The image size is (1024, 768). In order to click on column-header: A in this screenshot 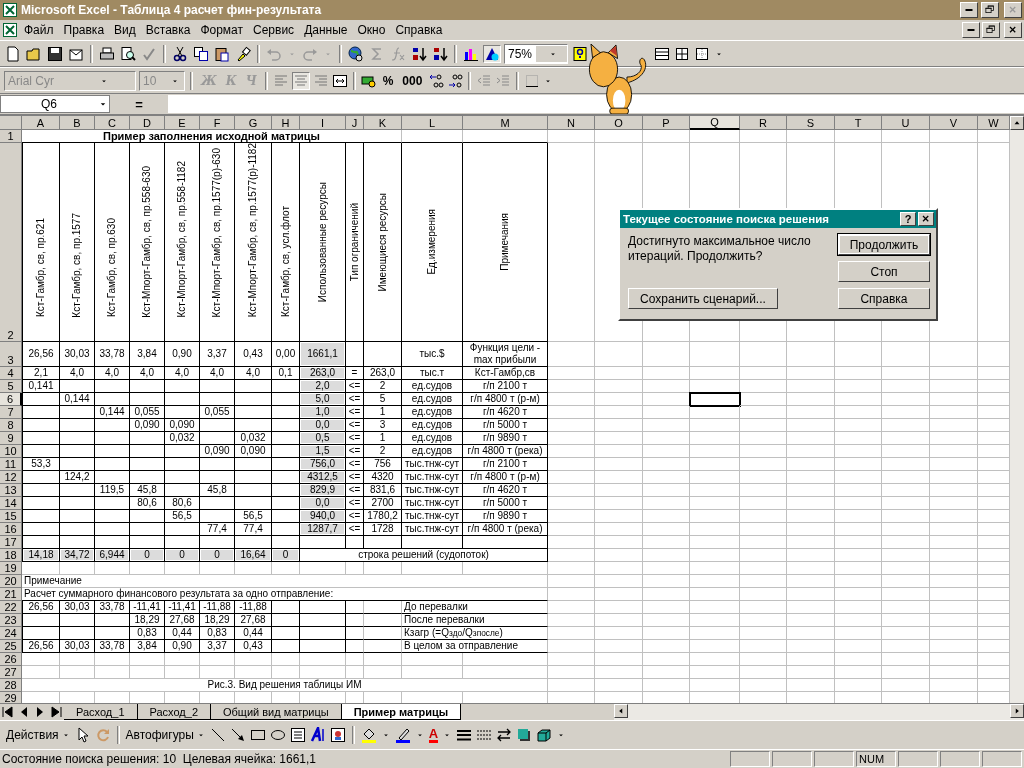, I will do `click(41, 123)`.